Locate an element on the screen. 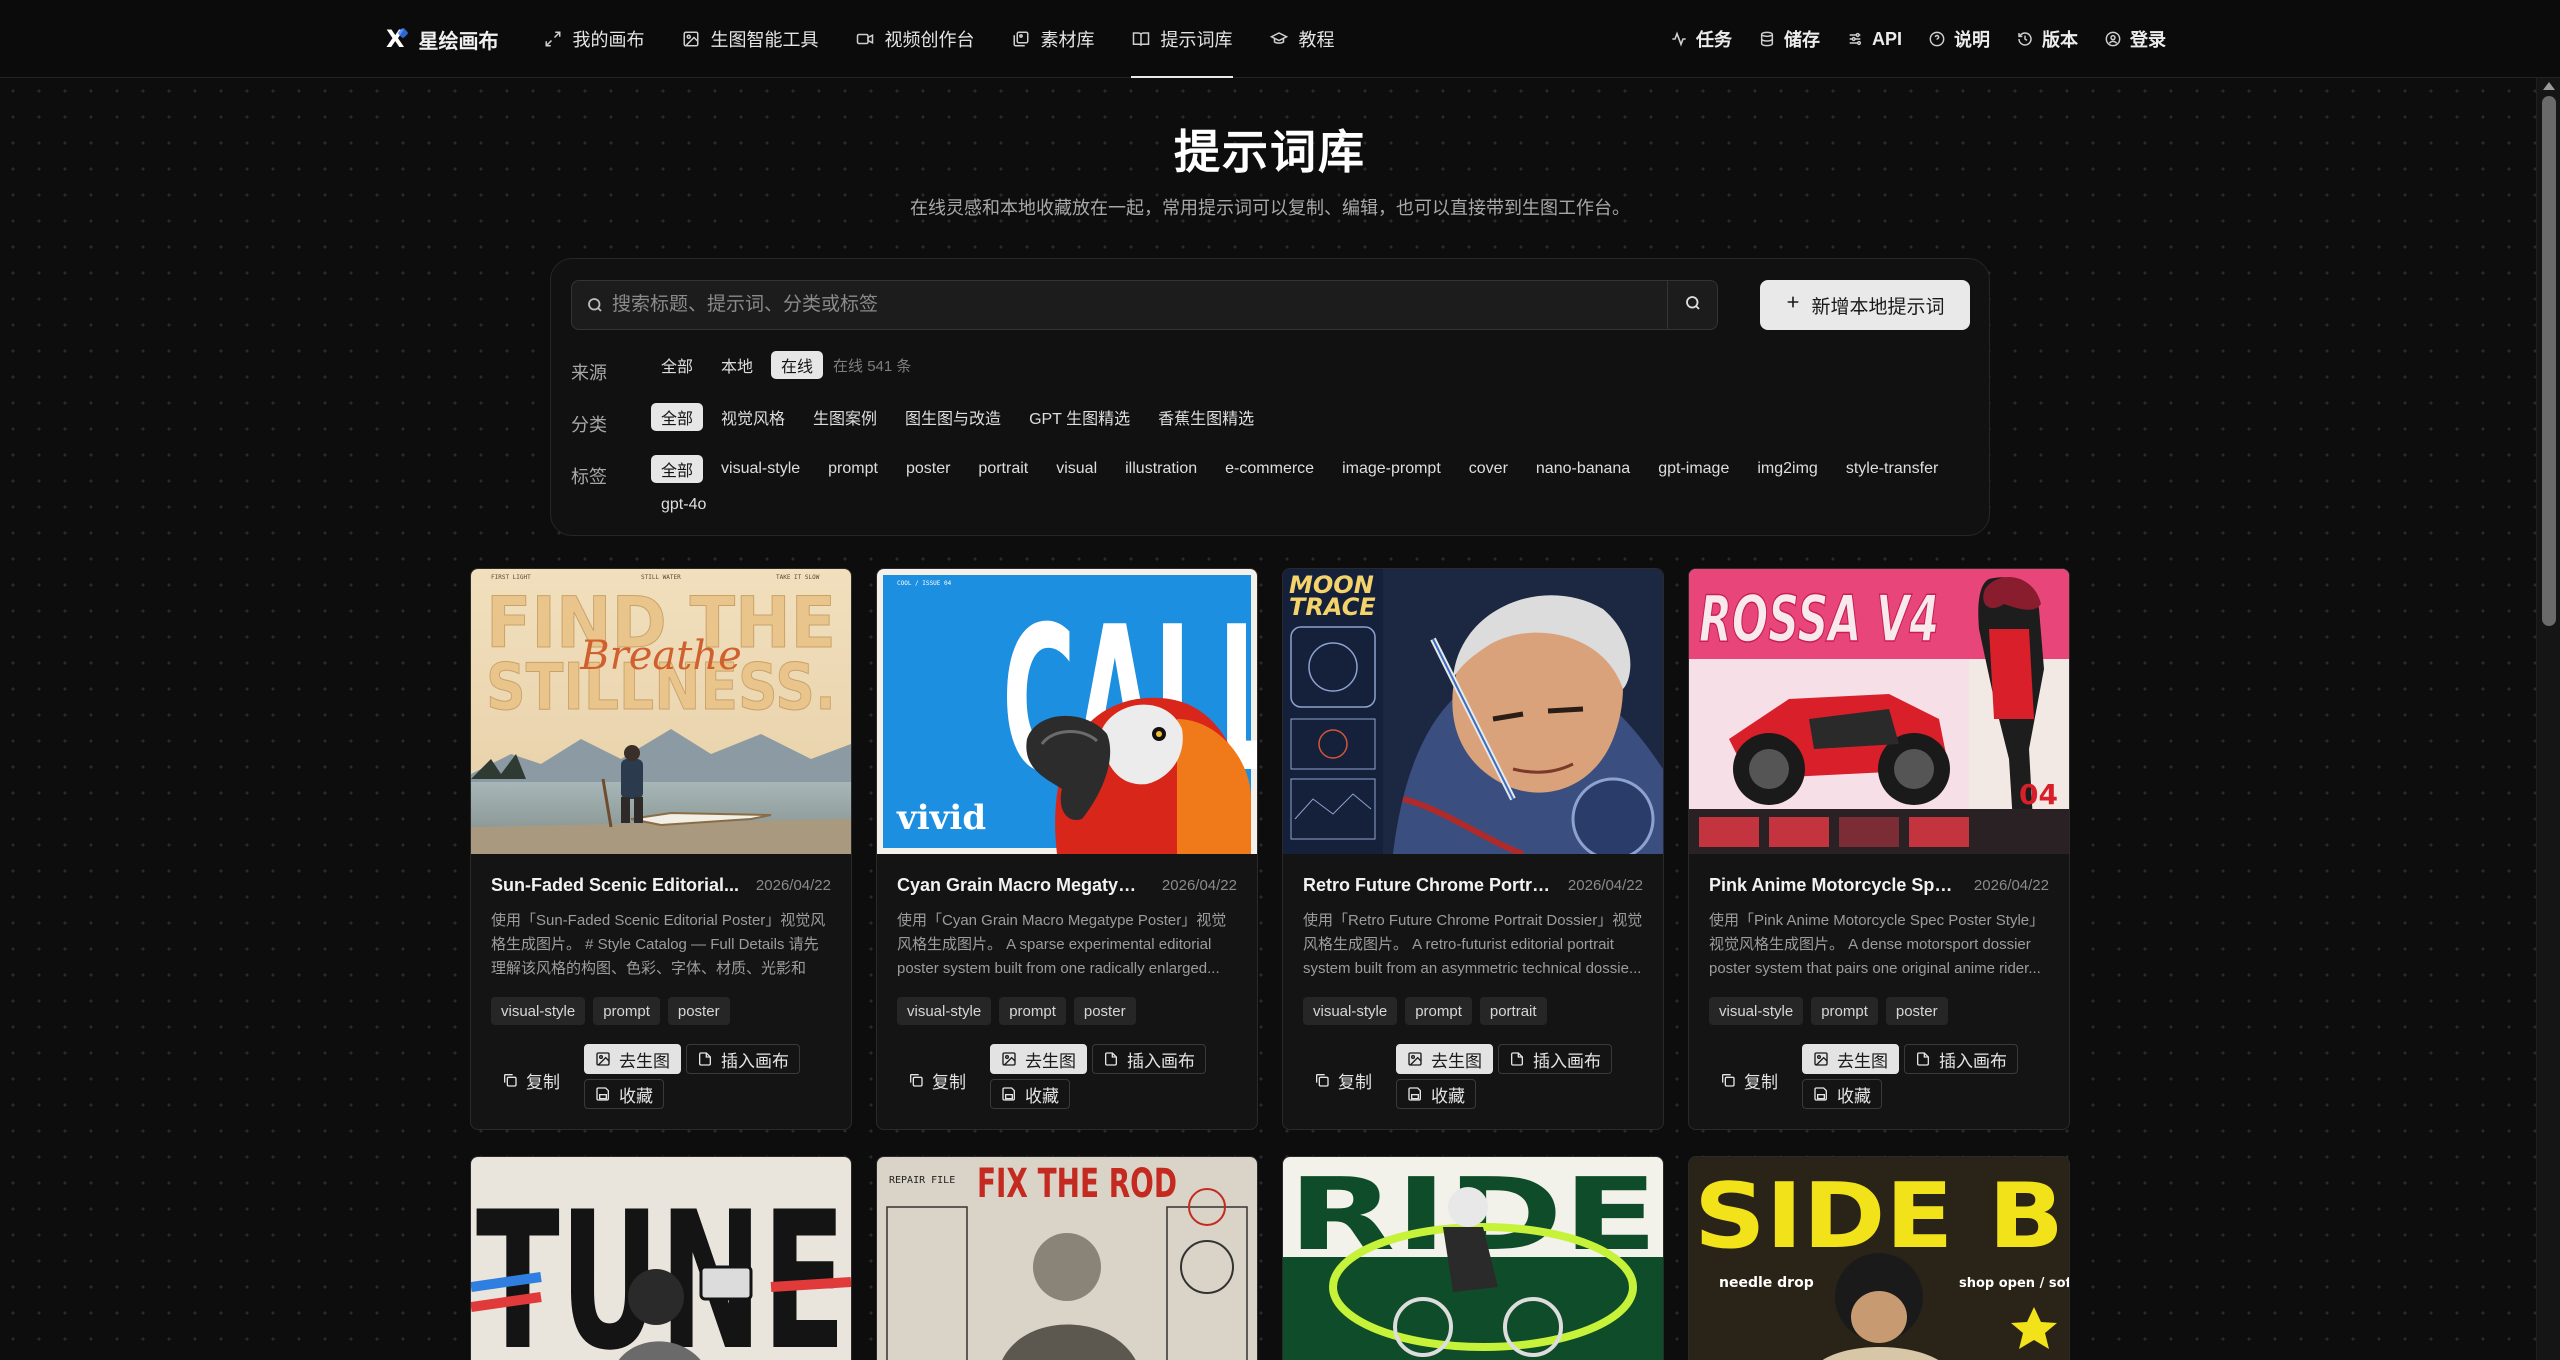 The width and height of the screenshot is (2560, 1360). filter-chip-tag: prompt is located at coordinates (853, 469).